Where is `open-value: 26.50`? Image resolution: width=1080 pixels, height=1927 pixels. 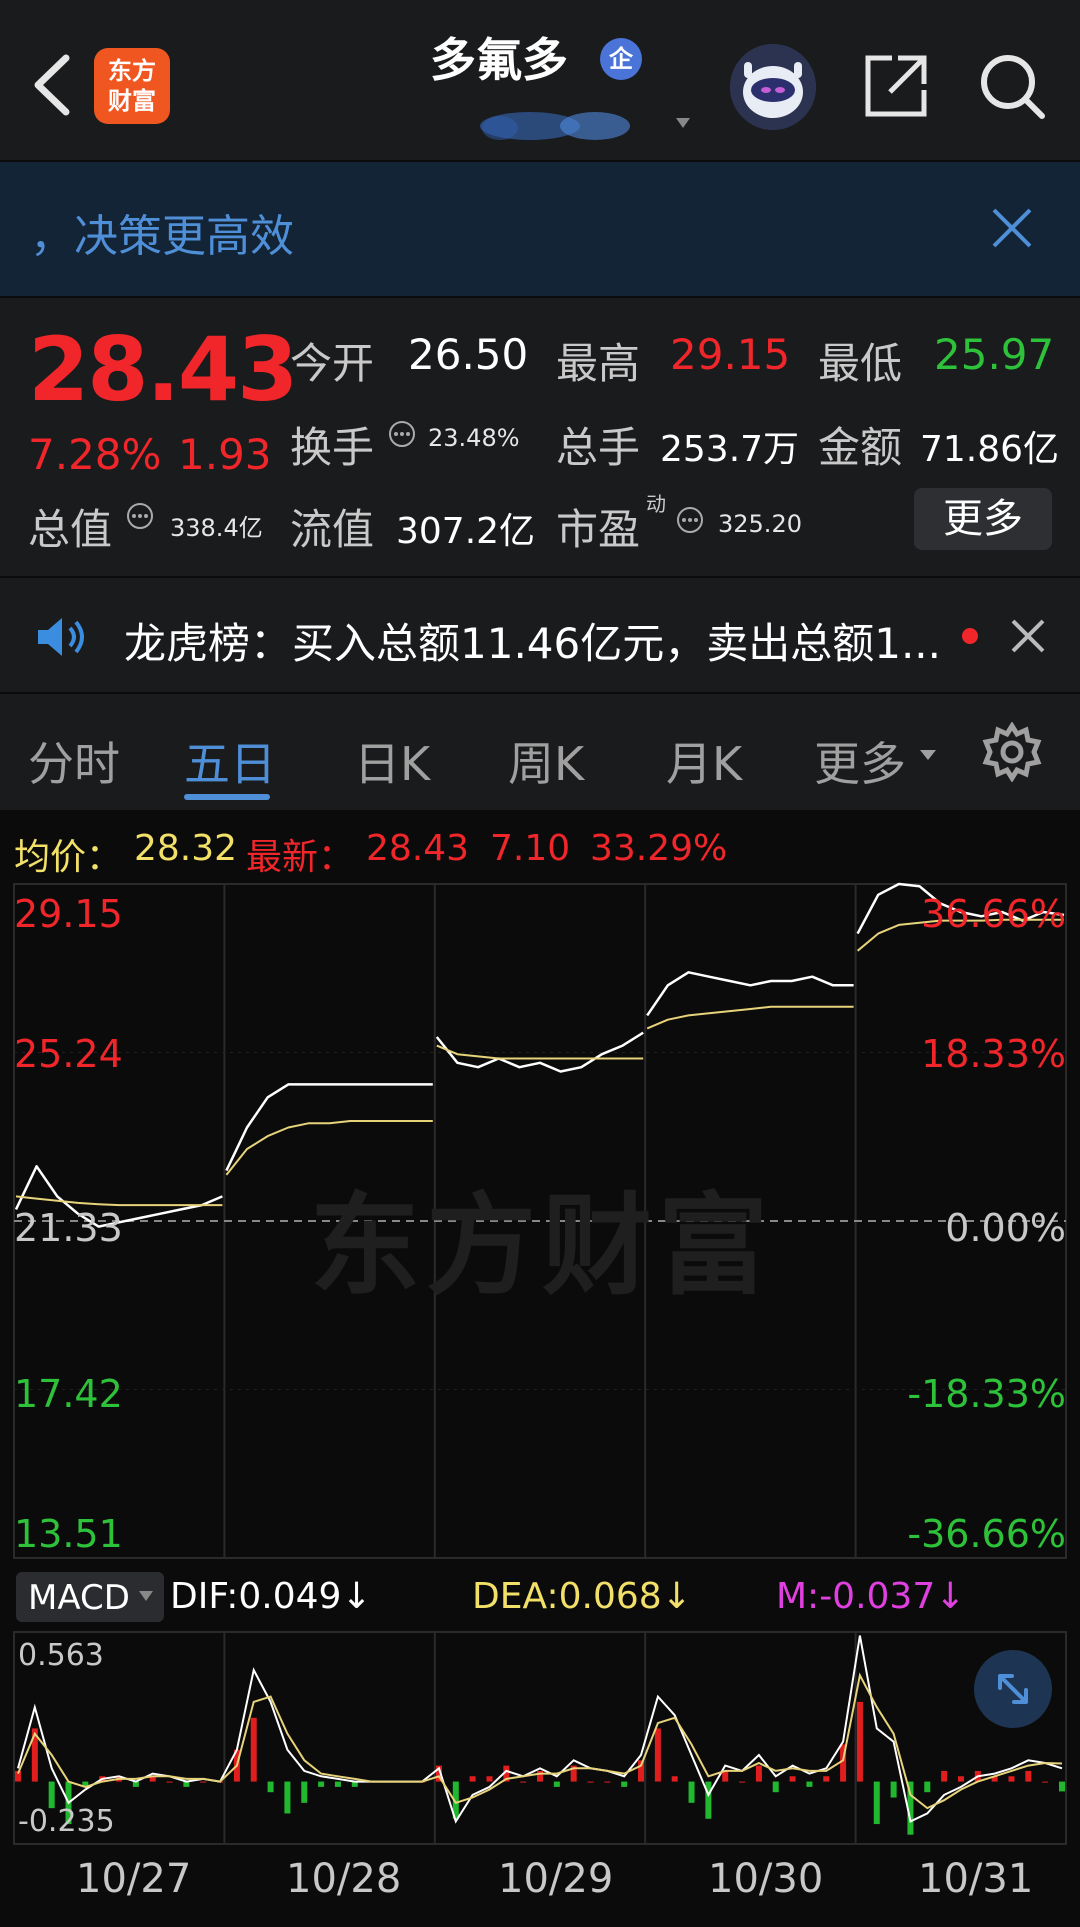
open-value: 26.50 is located at coordinates (468, 354).